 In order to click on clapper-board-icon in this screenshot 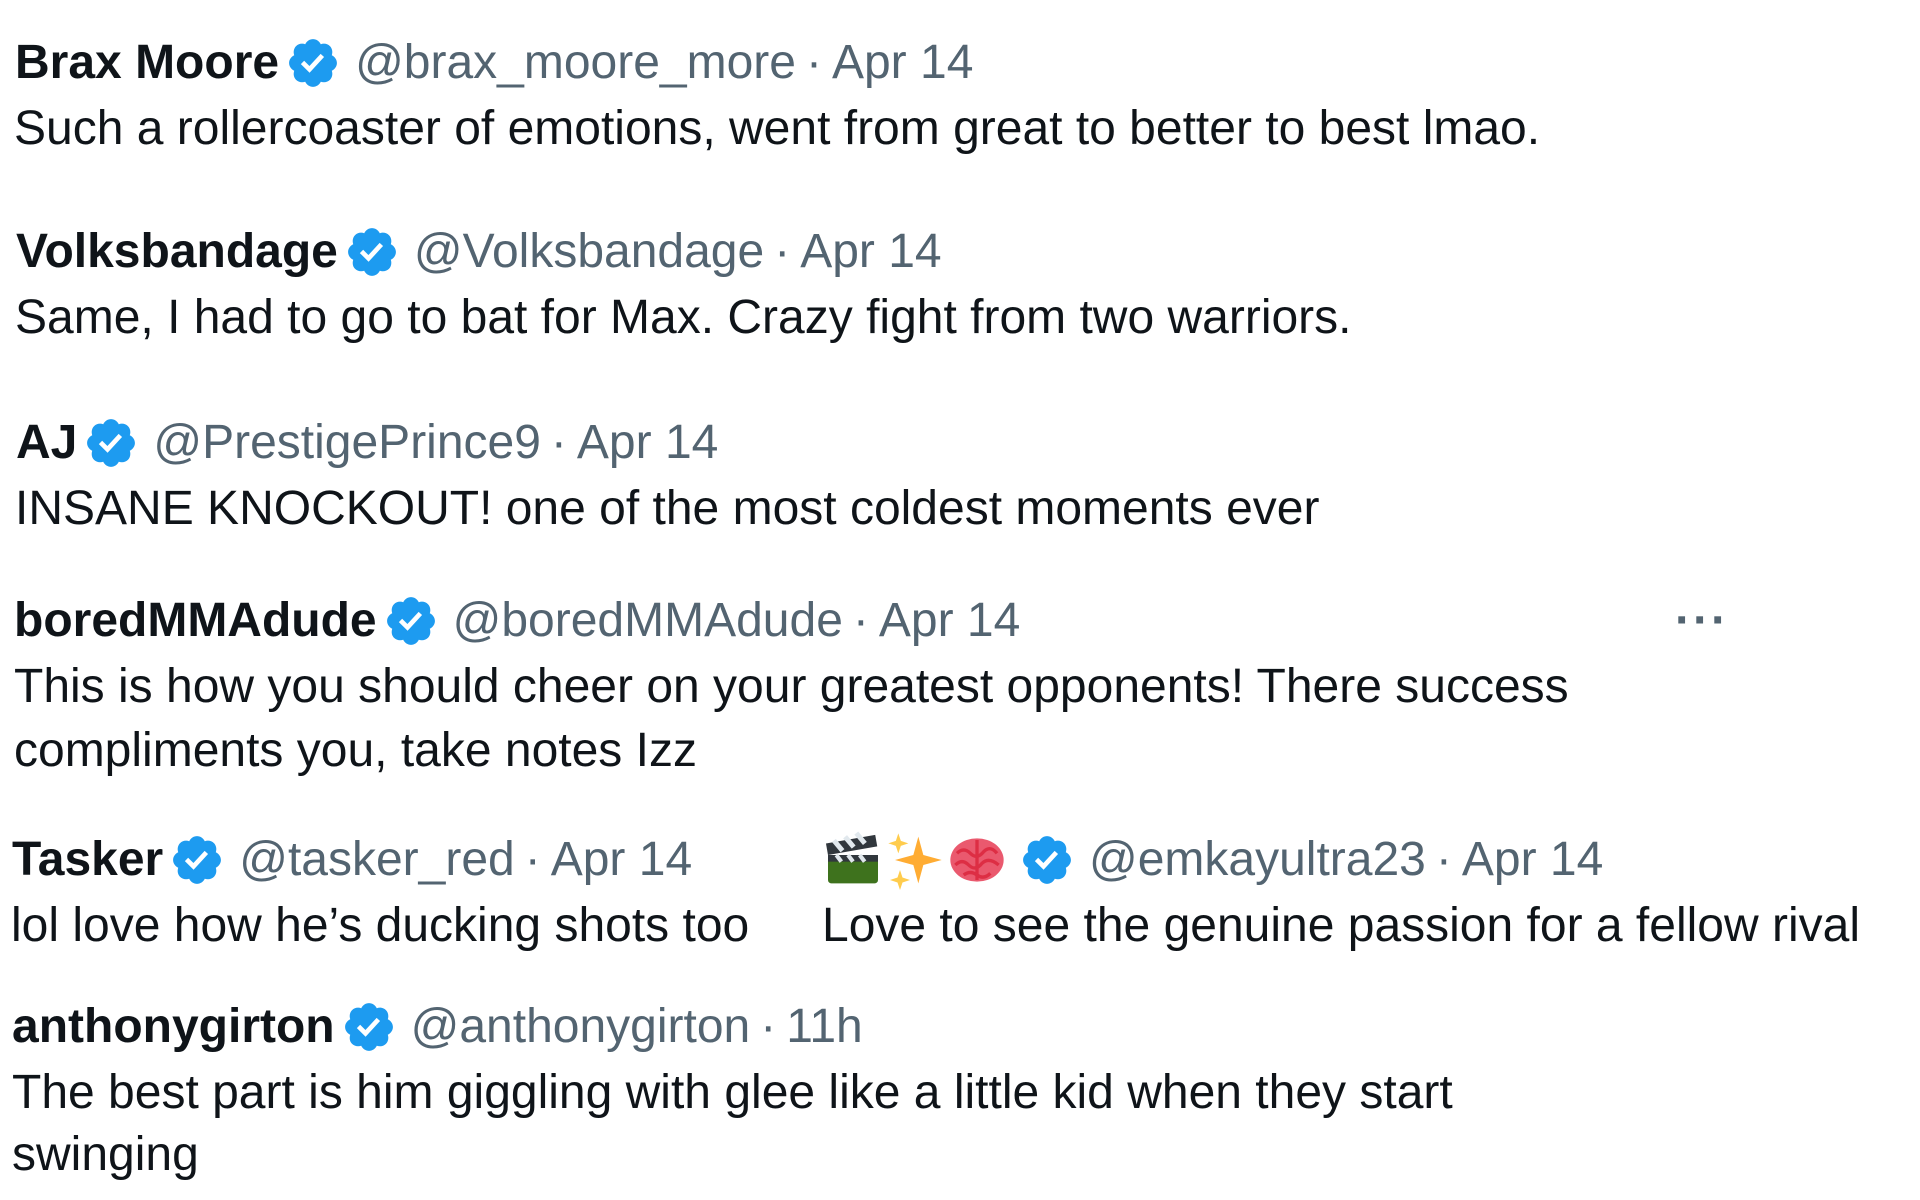, I will do `click(853, 860)`.